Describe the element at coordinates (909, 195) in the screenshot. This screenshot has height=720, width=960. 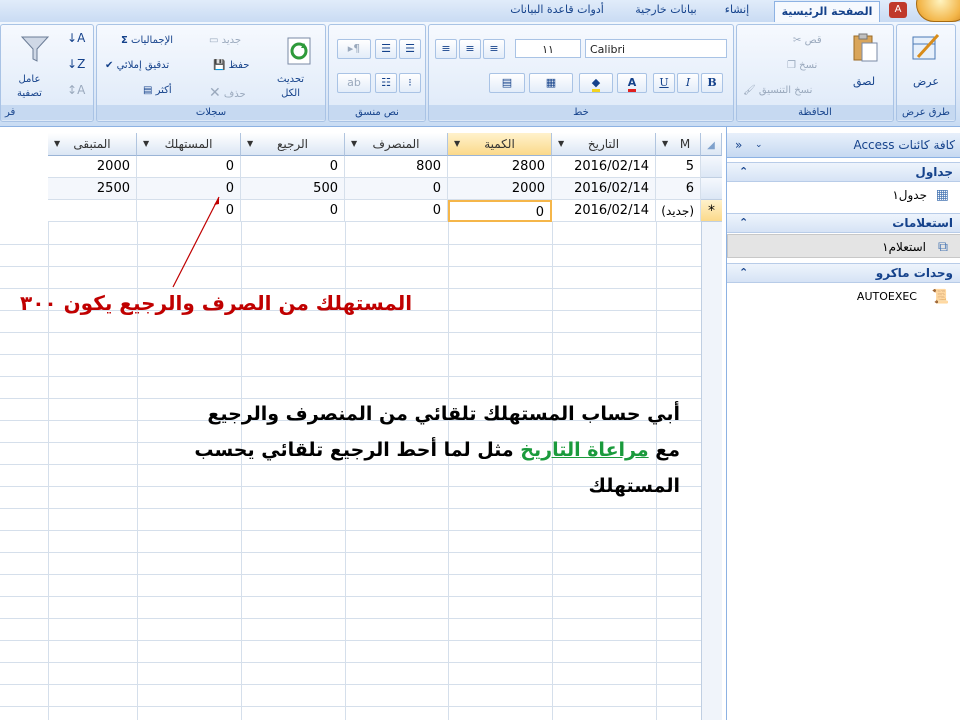
I see `nav-item-label: جدول١` at that location.